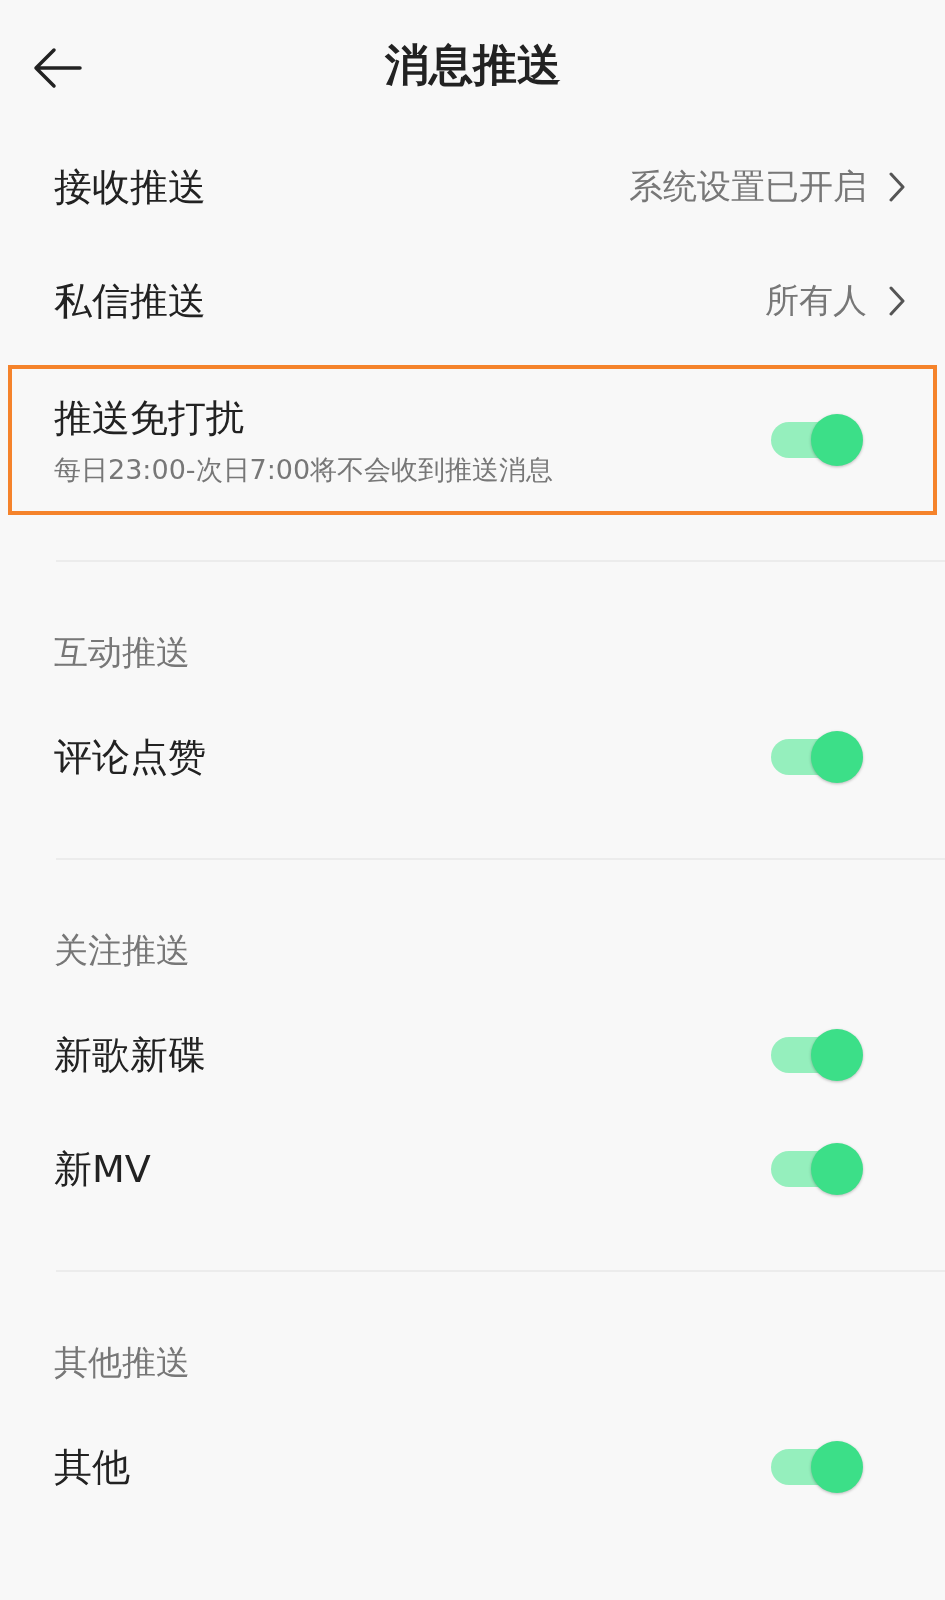 The image size is (945, 1600). I want to click on row-description: 每日23:00-次日7:00将不会收到推送消息, so click(304, 469).